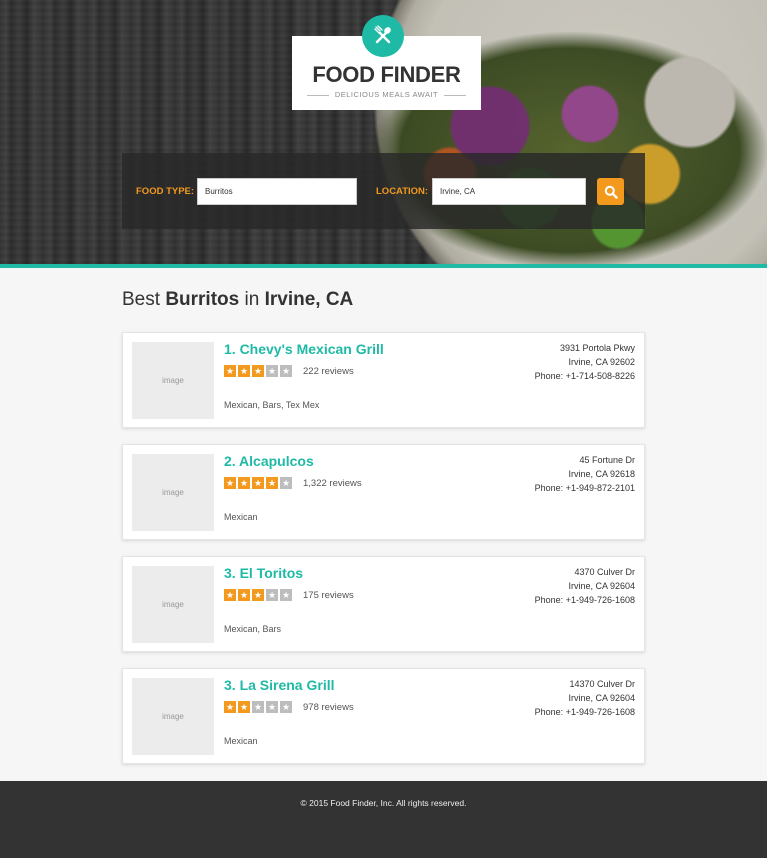 The image size is (767, 858). I want to click on address-line: 3931 Portola Pkwy, so click(597, 348).